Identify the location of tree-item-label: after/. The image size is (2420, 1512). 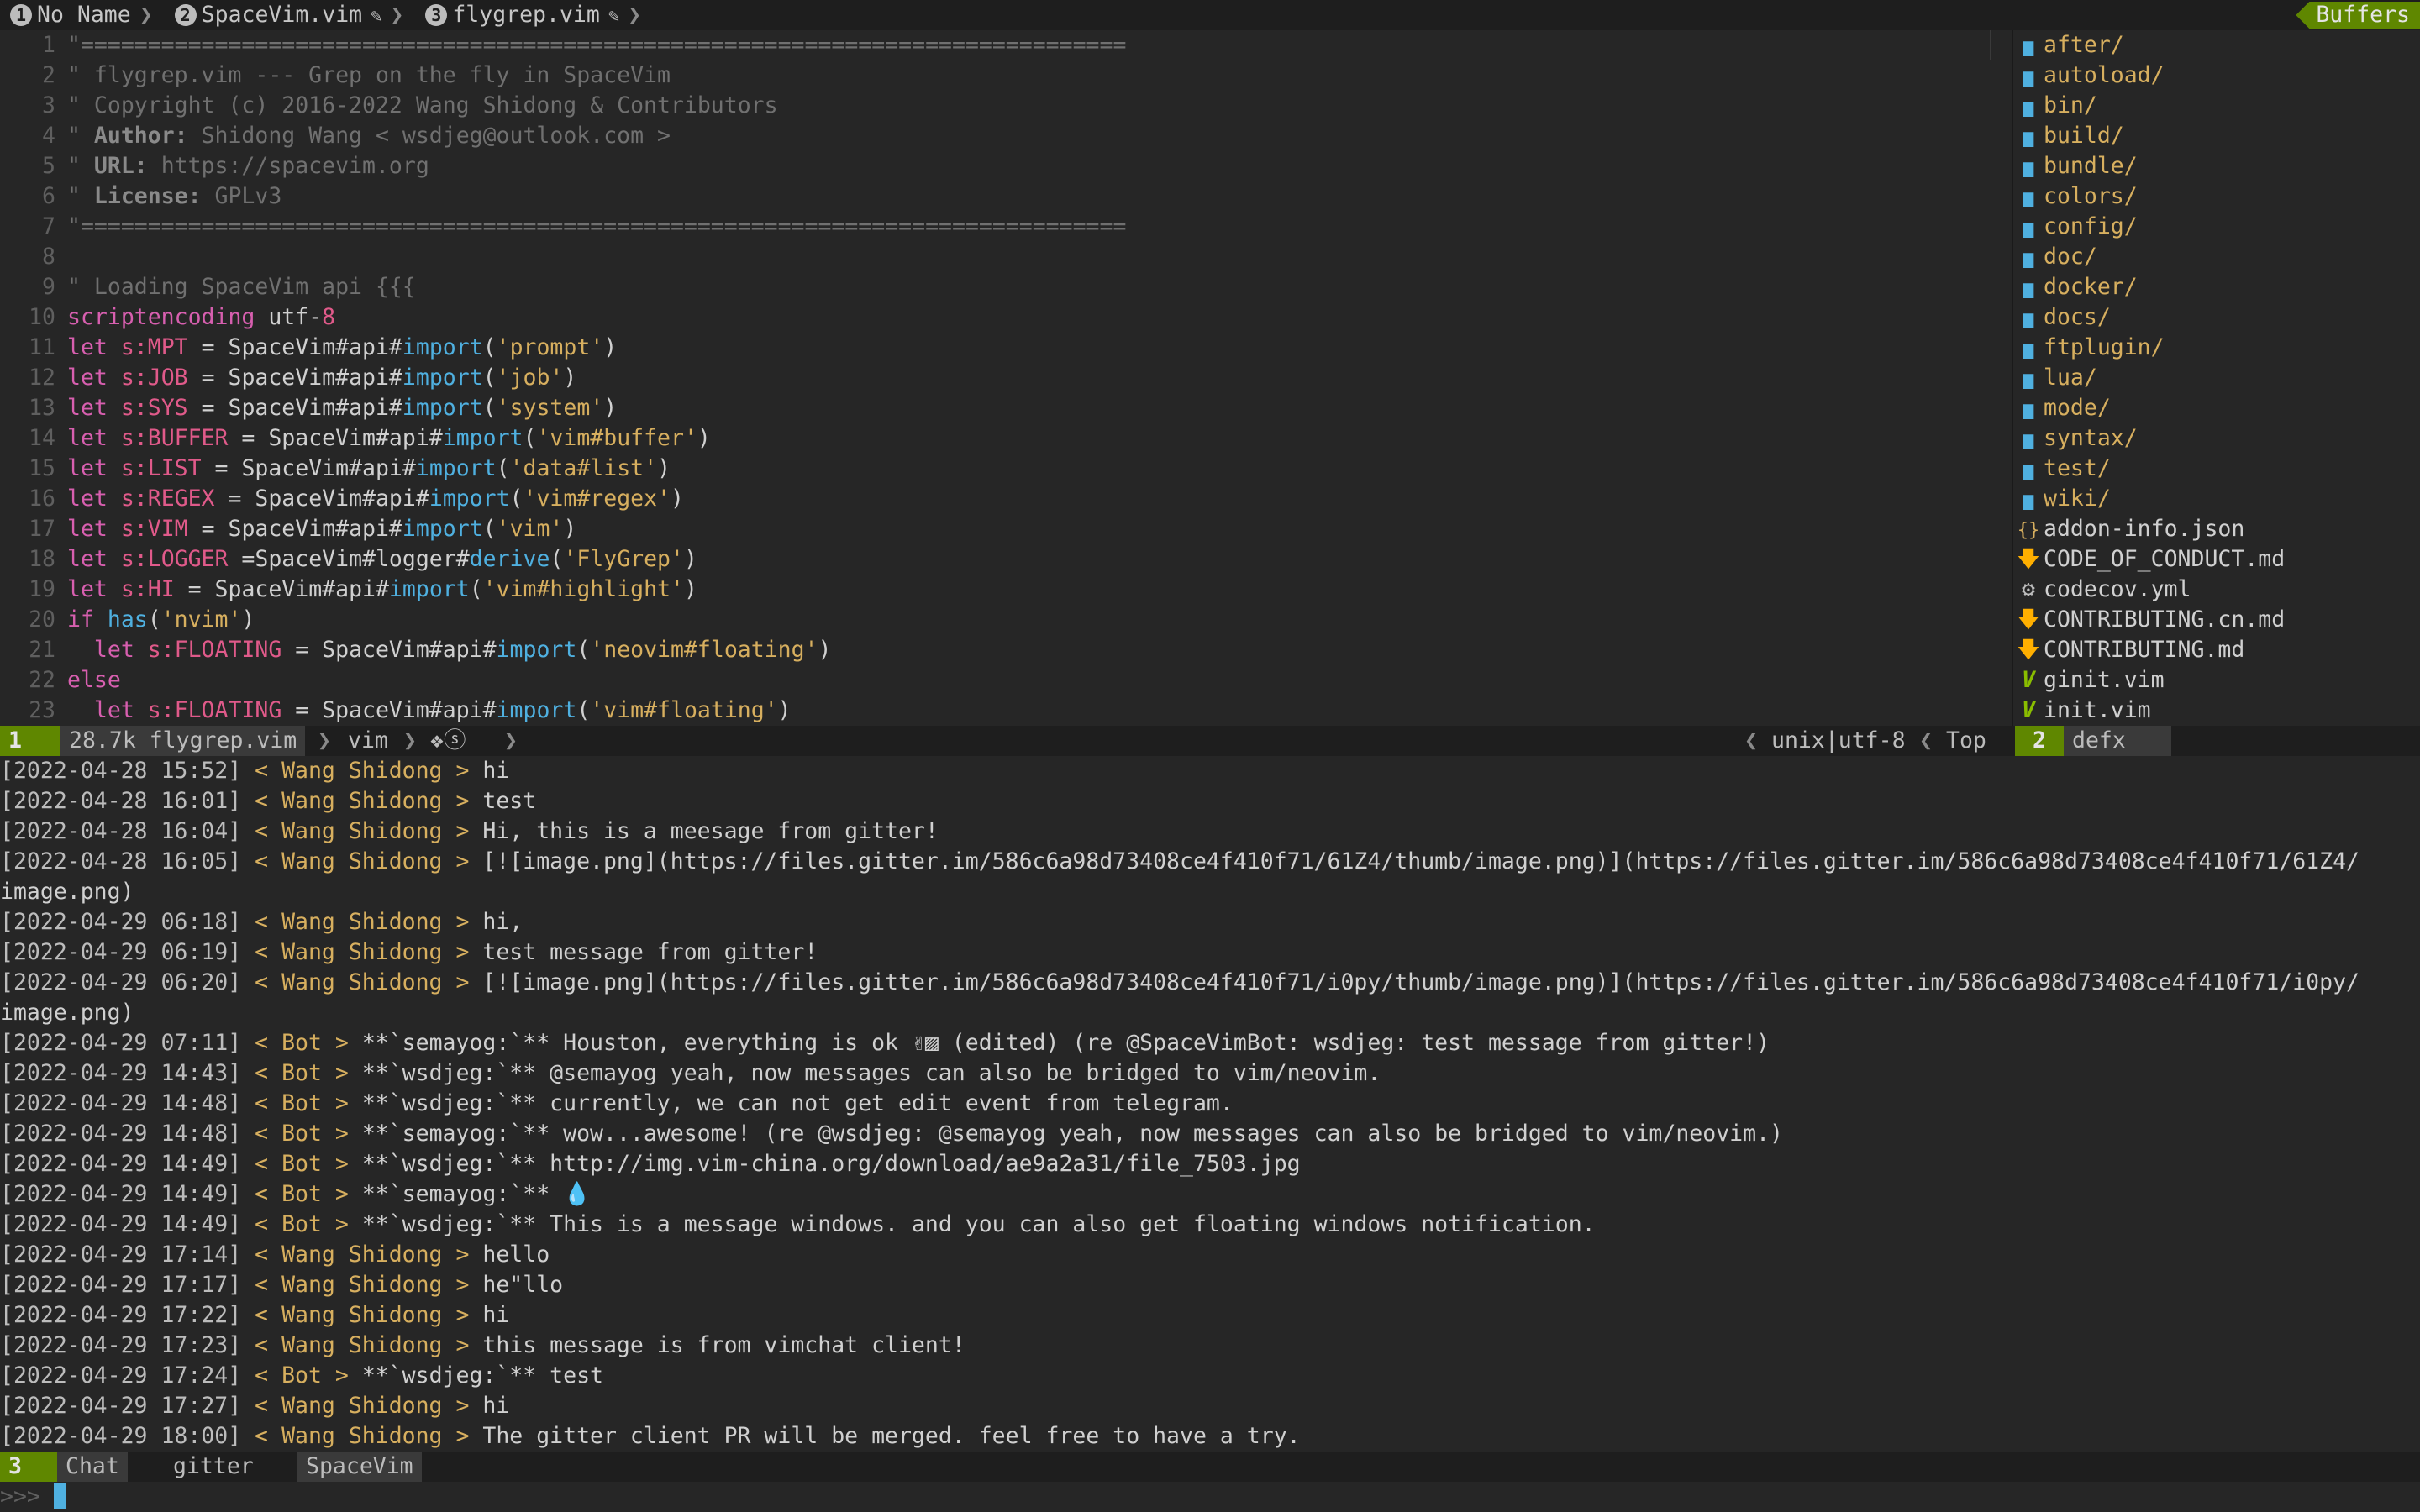
(2084, 45).